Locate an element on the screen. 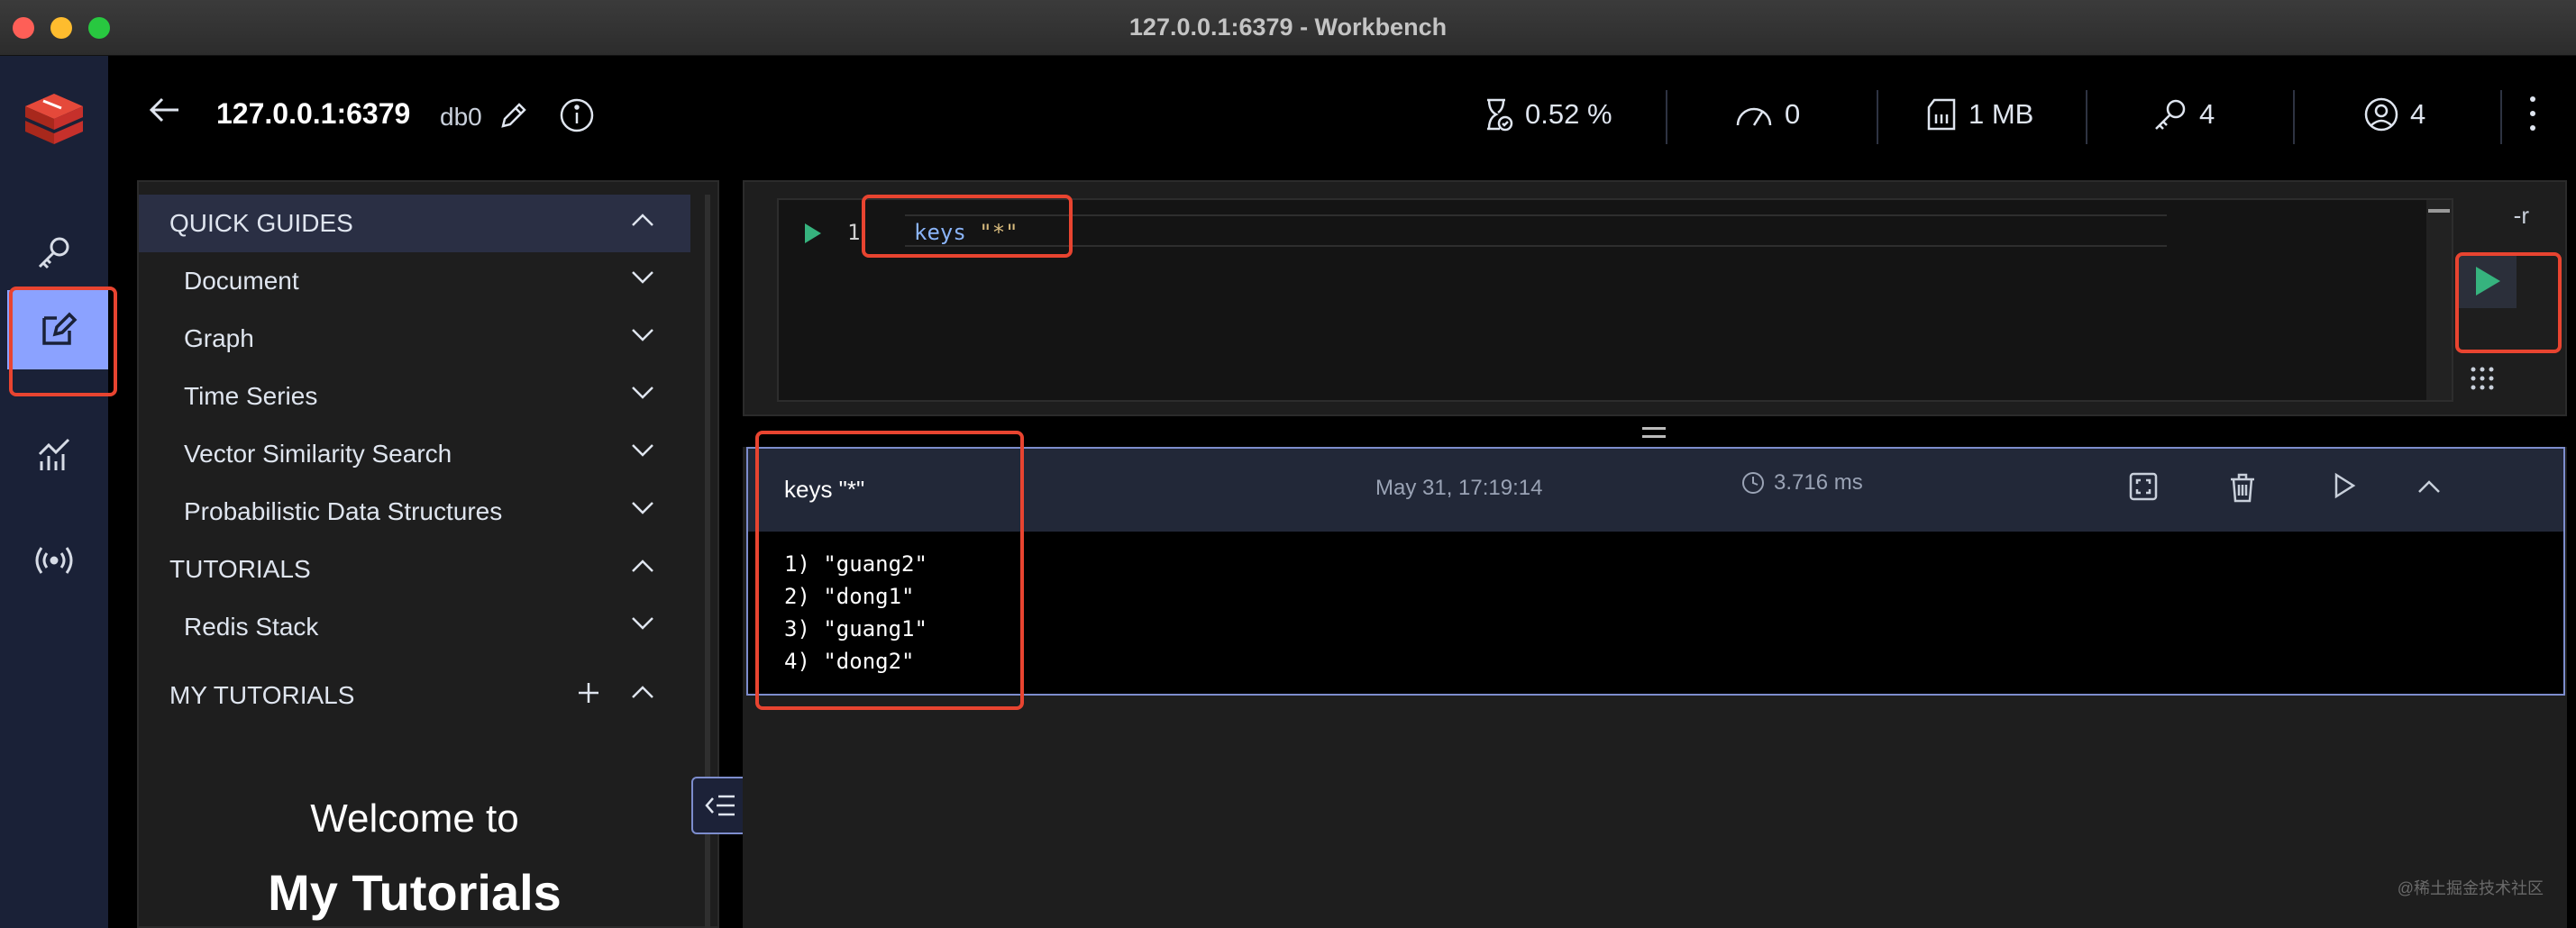 The width and height of the screenshot is (2576, 928). dots-grid-icon is located at coordinates (2482, 378).